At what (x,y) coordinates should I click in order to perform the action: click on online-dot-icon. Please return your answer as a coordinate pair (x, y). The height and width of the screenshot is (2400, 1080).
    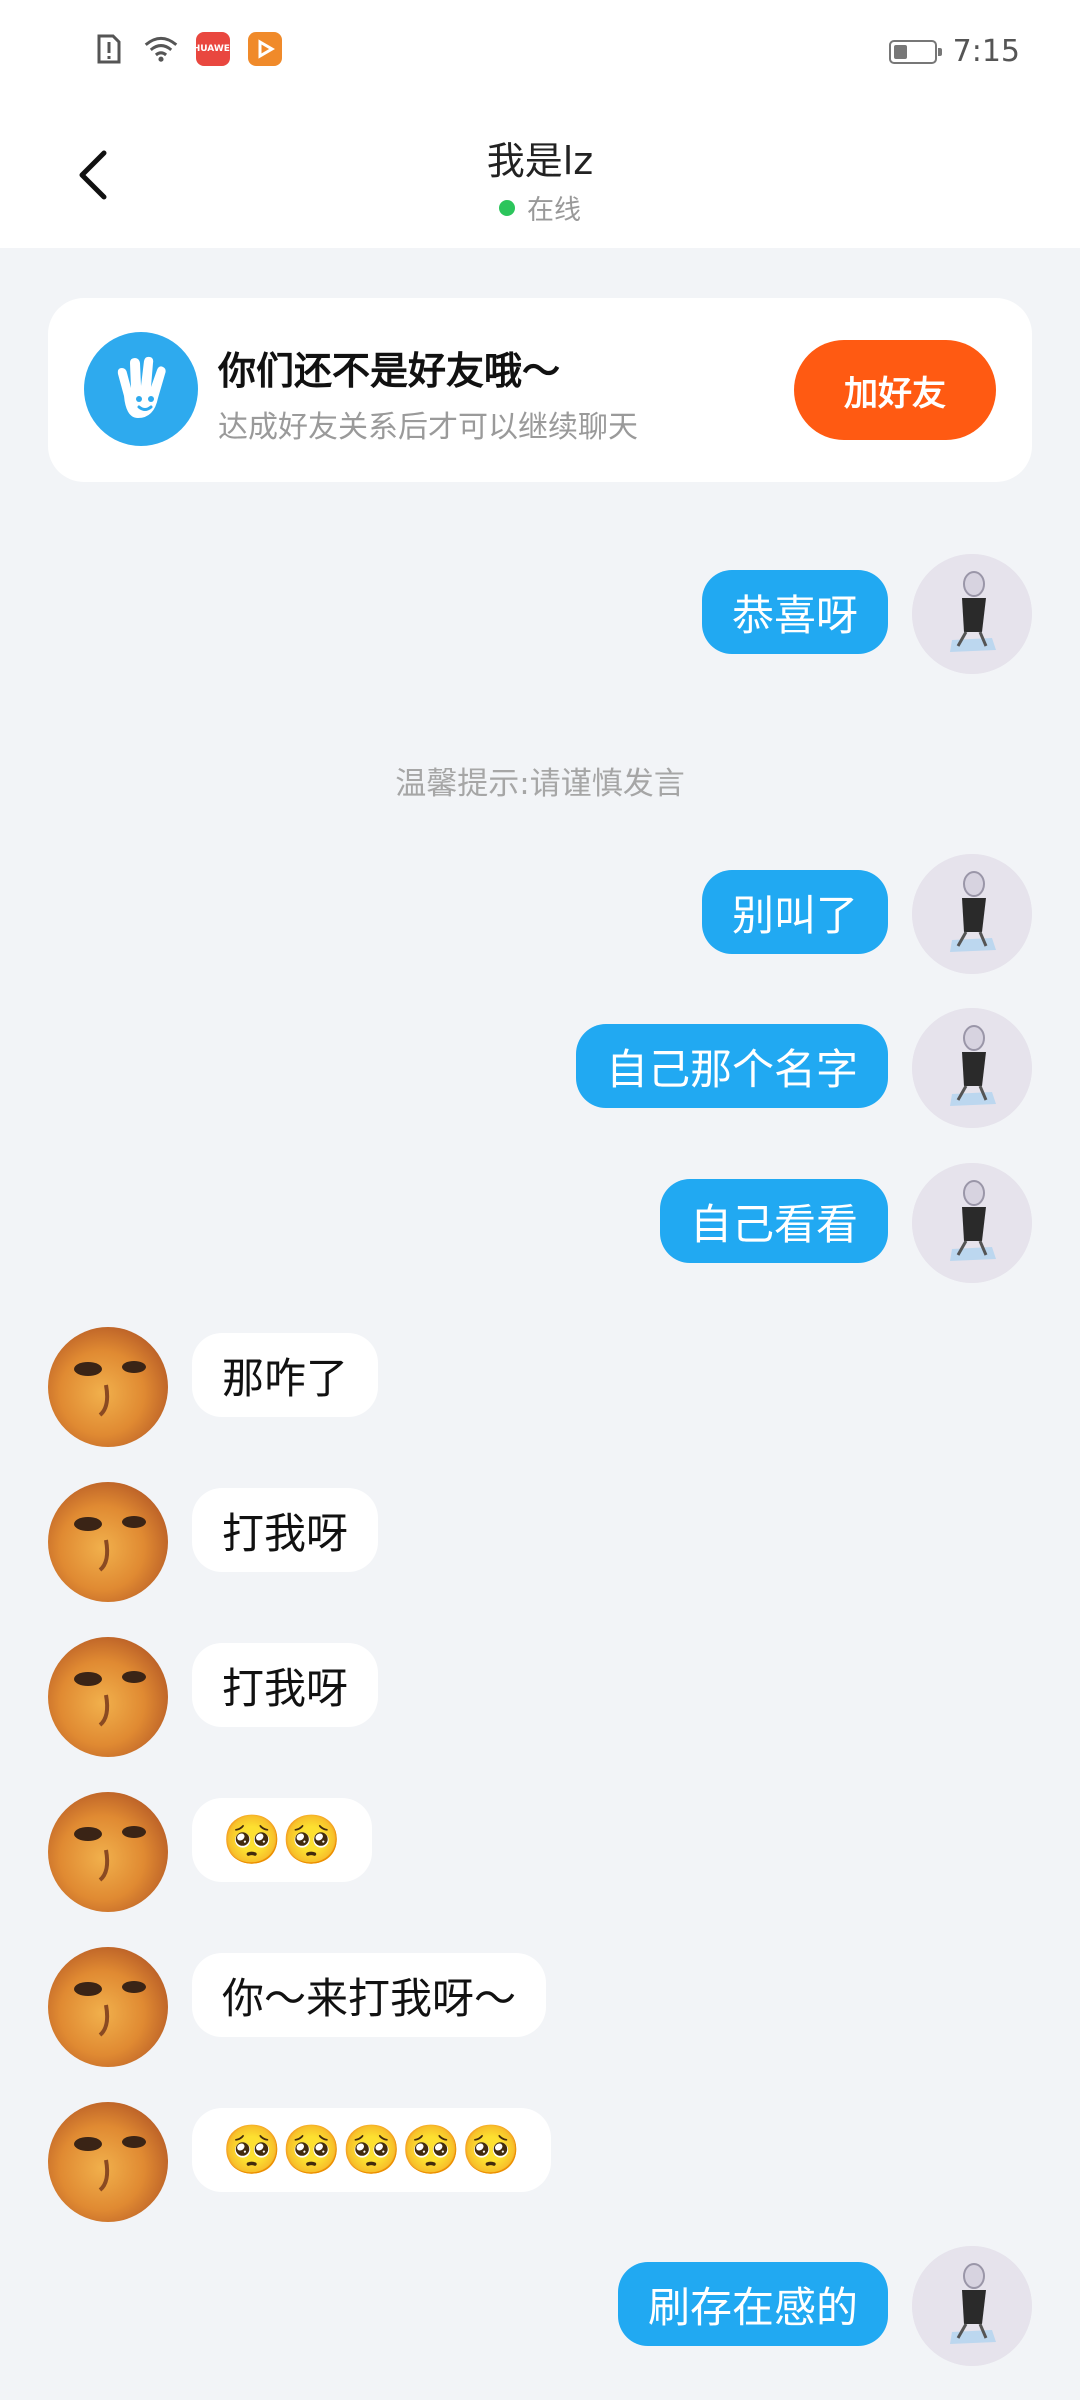
    Looking at the image, I should click on (507, 207).